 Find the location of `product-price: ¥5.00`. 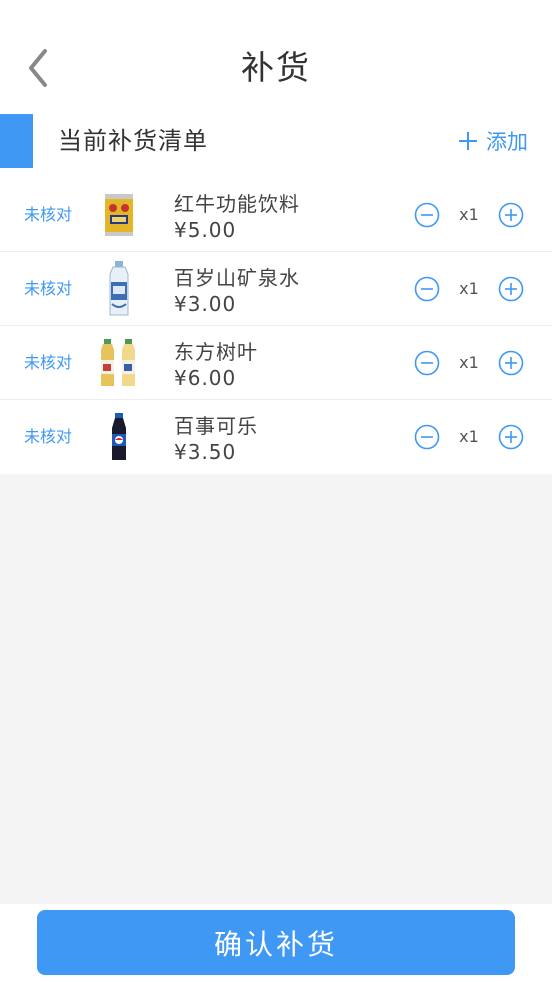

product-price: ¥5.00 is located at coordinates (205, 230).